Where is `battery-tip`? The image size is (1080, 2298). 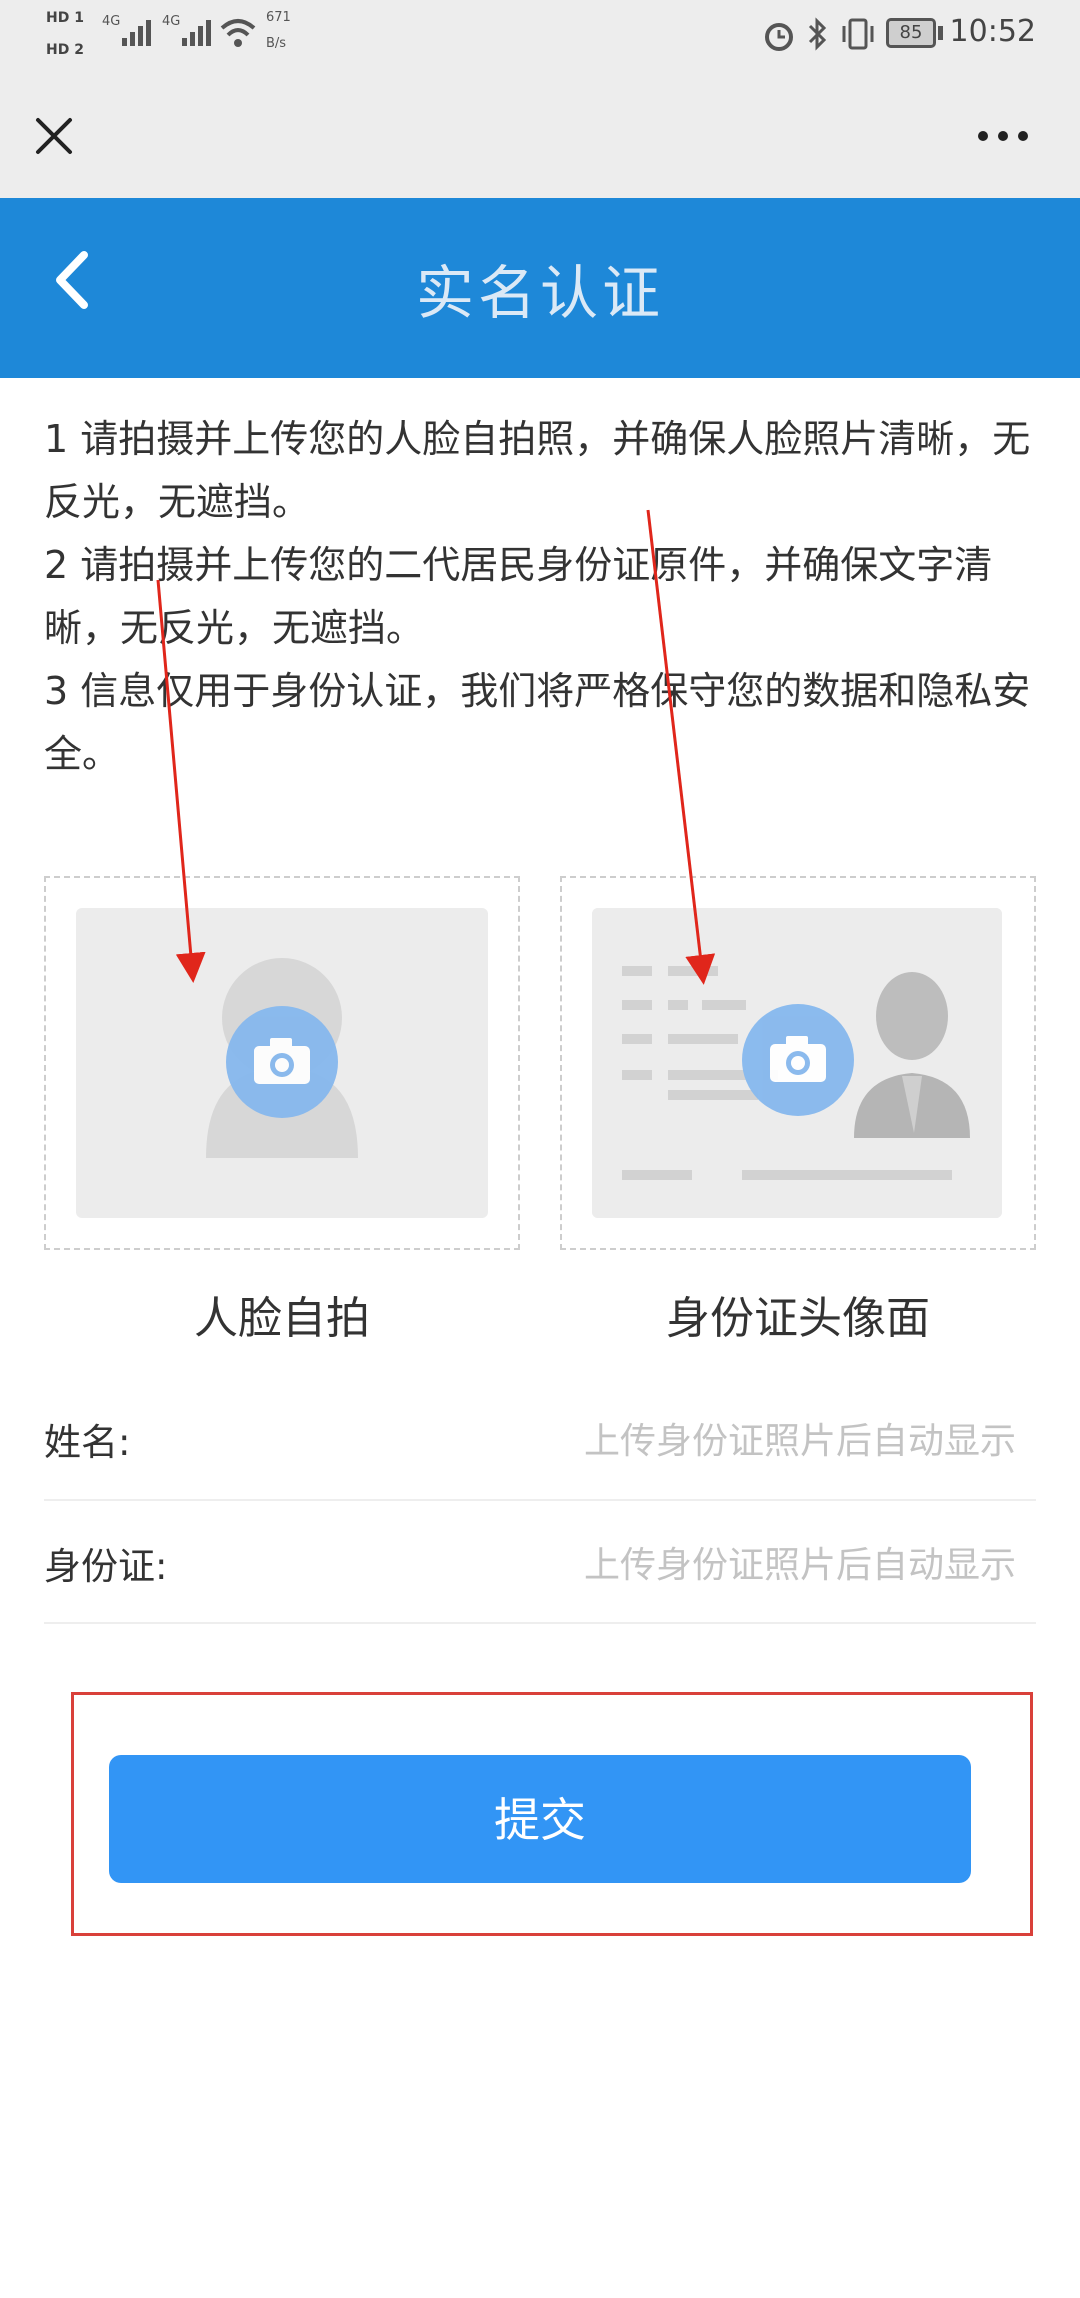
battery-tip is located at coordinates (940, 33).